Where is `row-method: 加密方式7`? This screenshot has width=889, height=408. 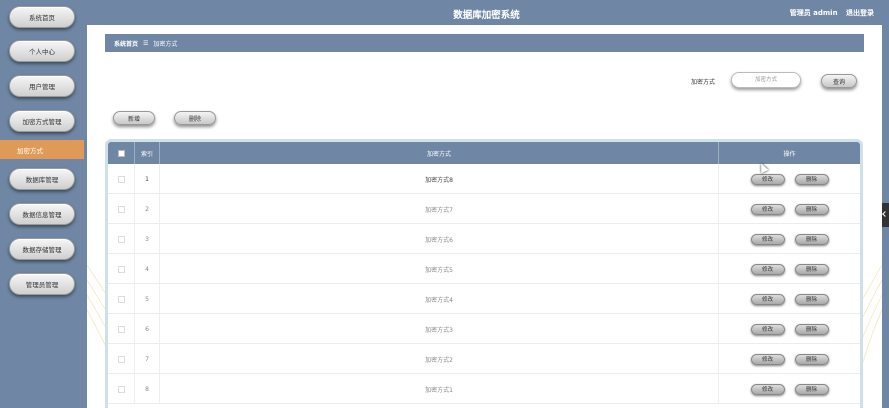
row-method: 加密方式7 is located at coordinates (439, 209).